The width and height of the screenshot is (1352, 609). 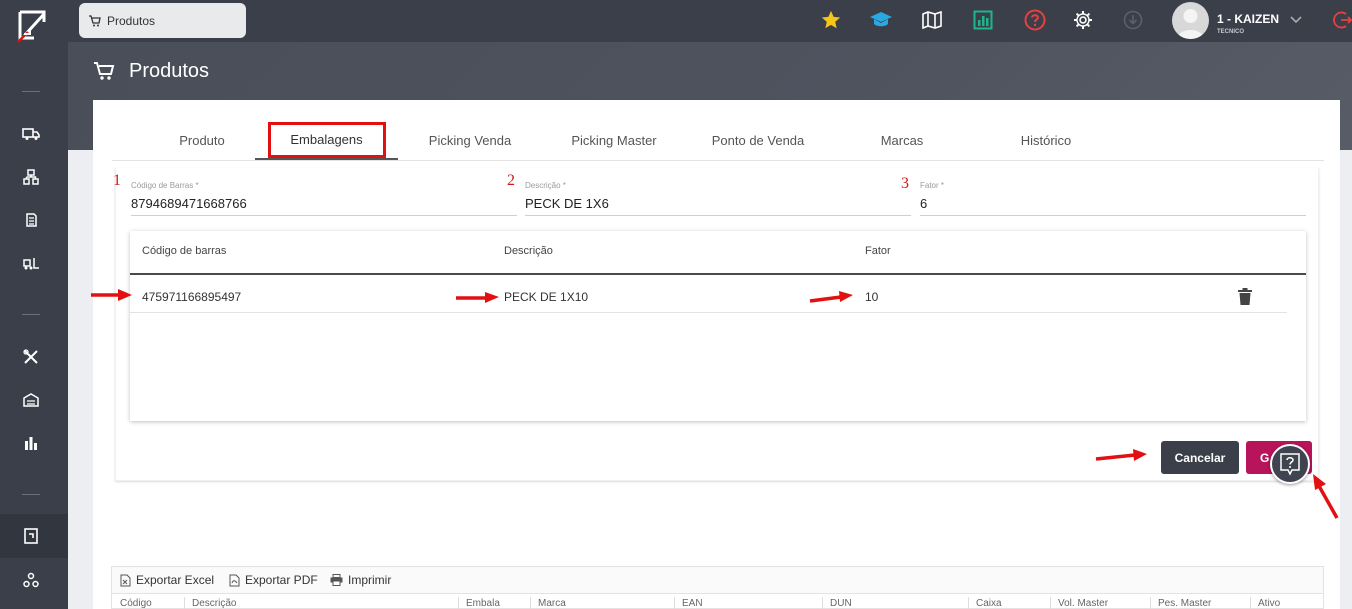 What do you see at coordinates (31, 134) in the screenshot?
I see `truck-icon` at bounding box center [31, 134].